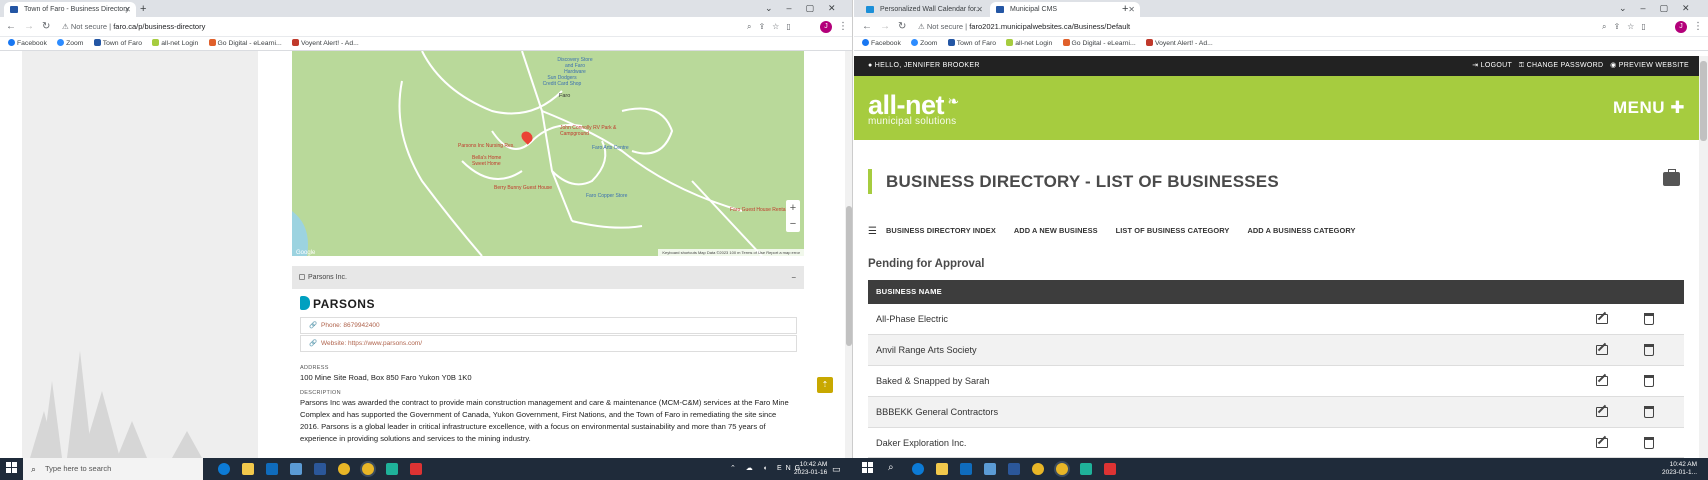 The height and width of the screenshot is (480, 1708). I want to click on scroll-top-button: ⇡, so click(825, 385).